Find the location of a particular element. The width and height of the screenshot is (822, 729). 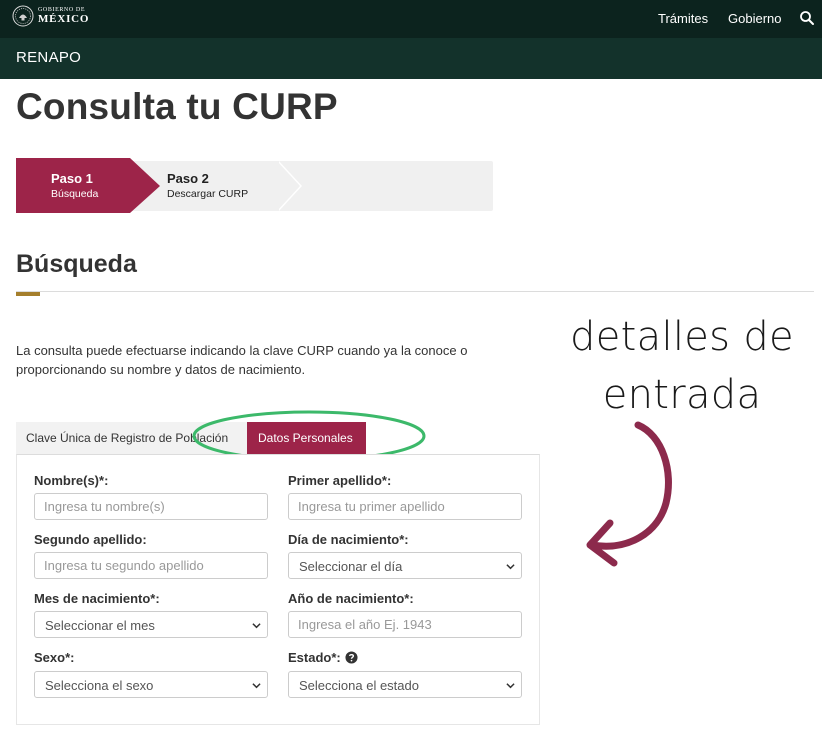

gobierno-de-mexico-logo: GOBIERNO DE MÉXICO is located at coordinates (50, 16).